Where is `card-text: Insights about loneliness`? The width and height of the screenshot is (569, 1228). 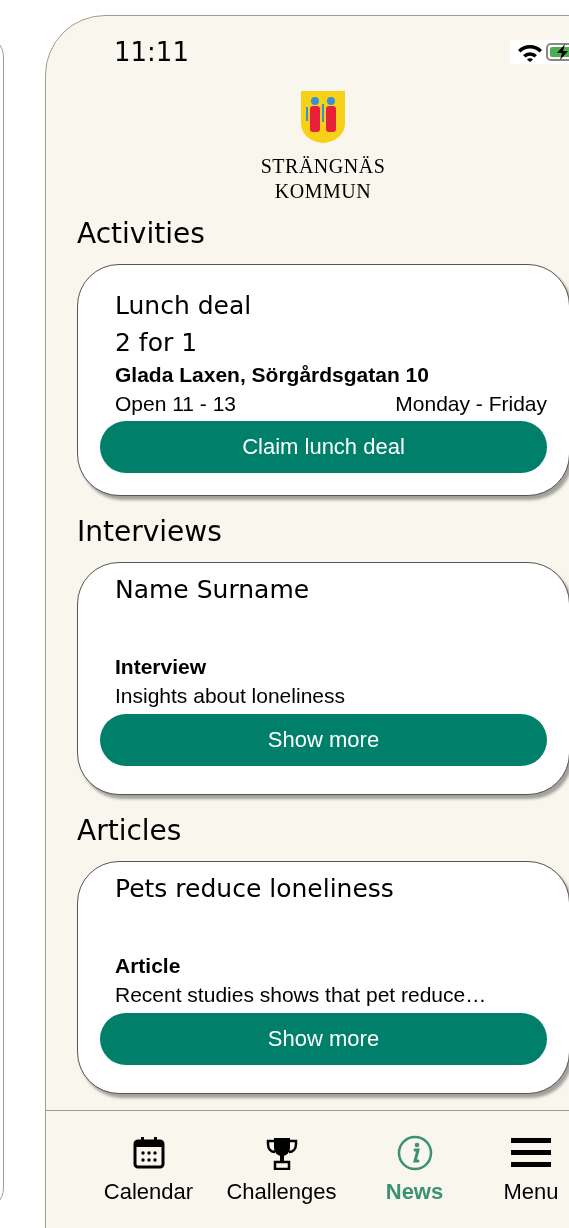
card-text: Insights about loneliness is located at coordinates (230, 696).